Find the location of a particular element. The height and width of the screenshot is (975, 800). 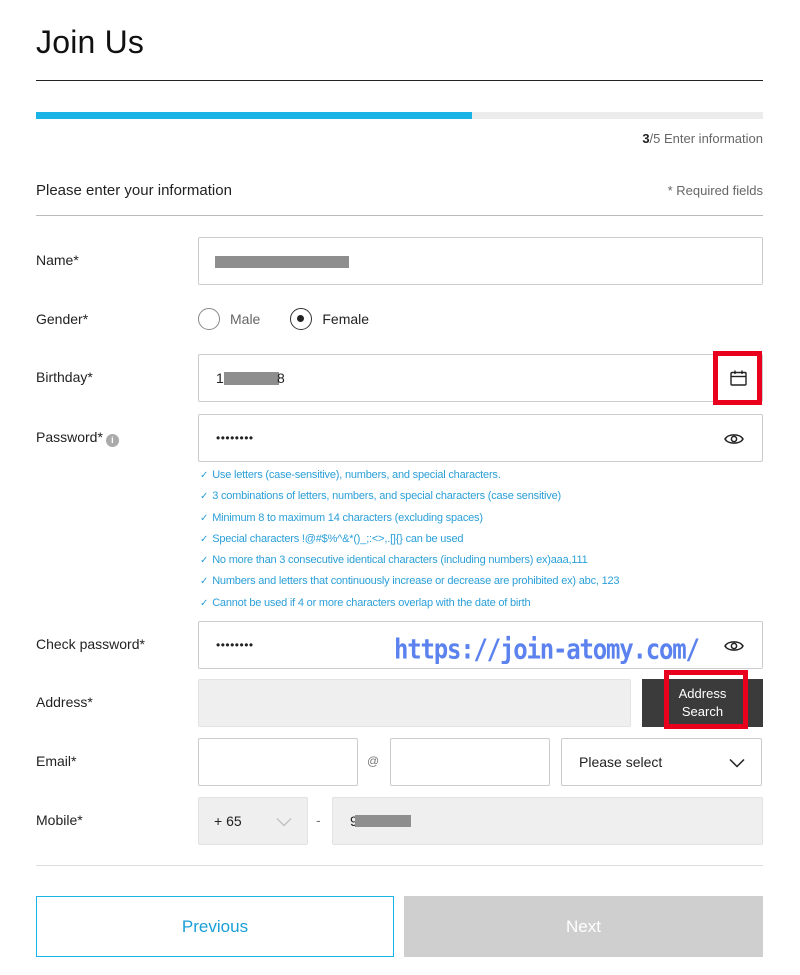

redacted-name is located at coordinates (282, 262).